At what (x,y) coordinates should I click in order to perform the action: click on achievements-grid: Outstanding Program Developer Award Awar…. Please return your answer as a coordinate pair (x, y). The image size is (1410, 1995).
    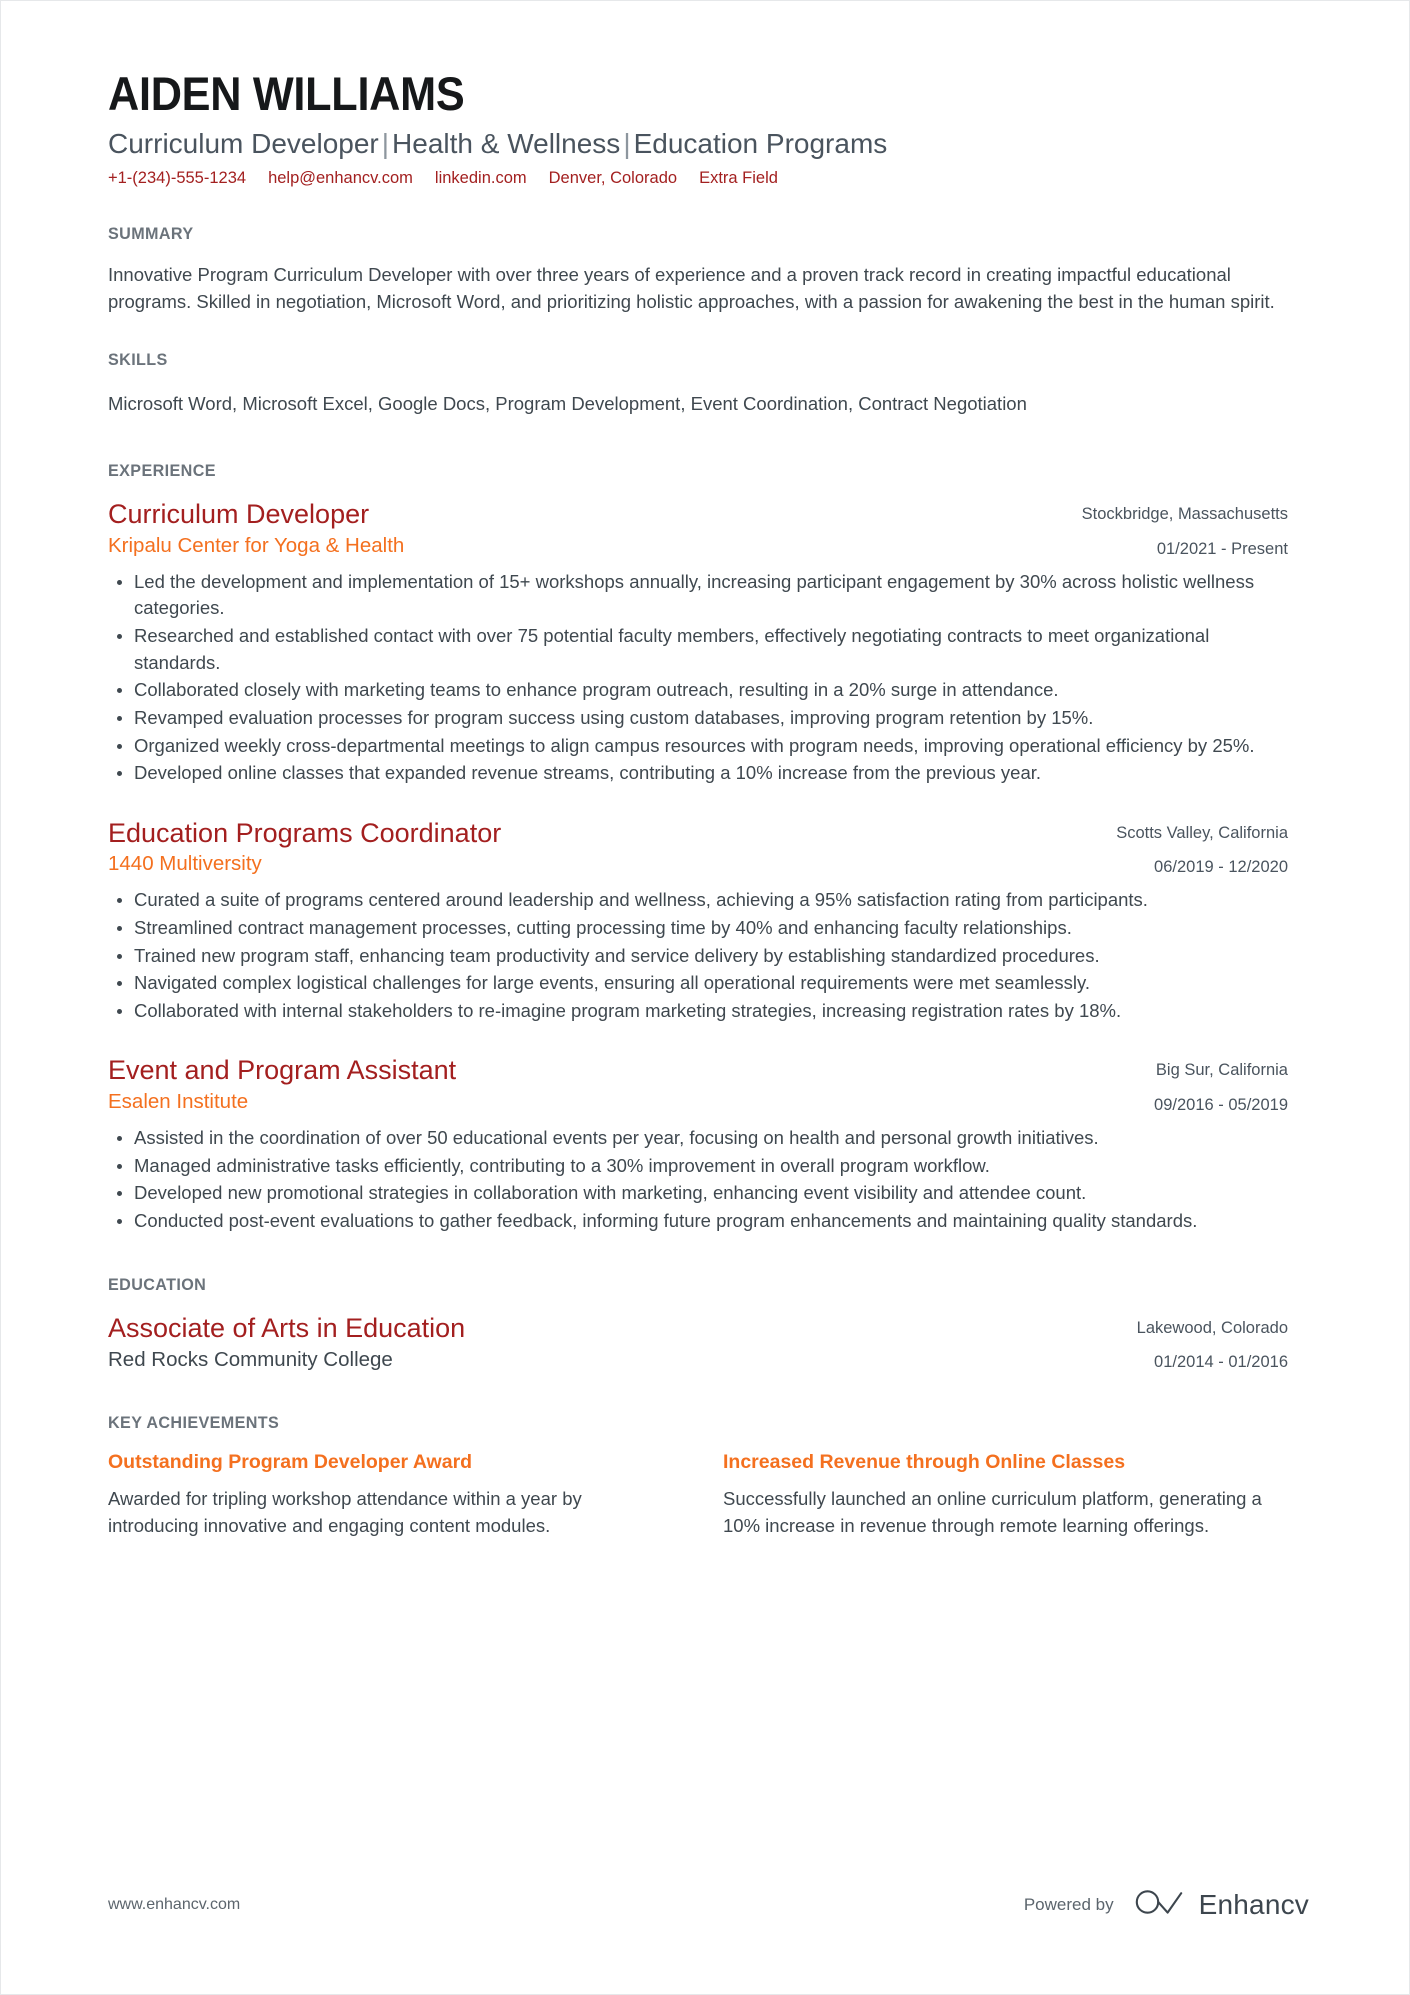
    Looking at the image, I should click on (698, 1495).